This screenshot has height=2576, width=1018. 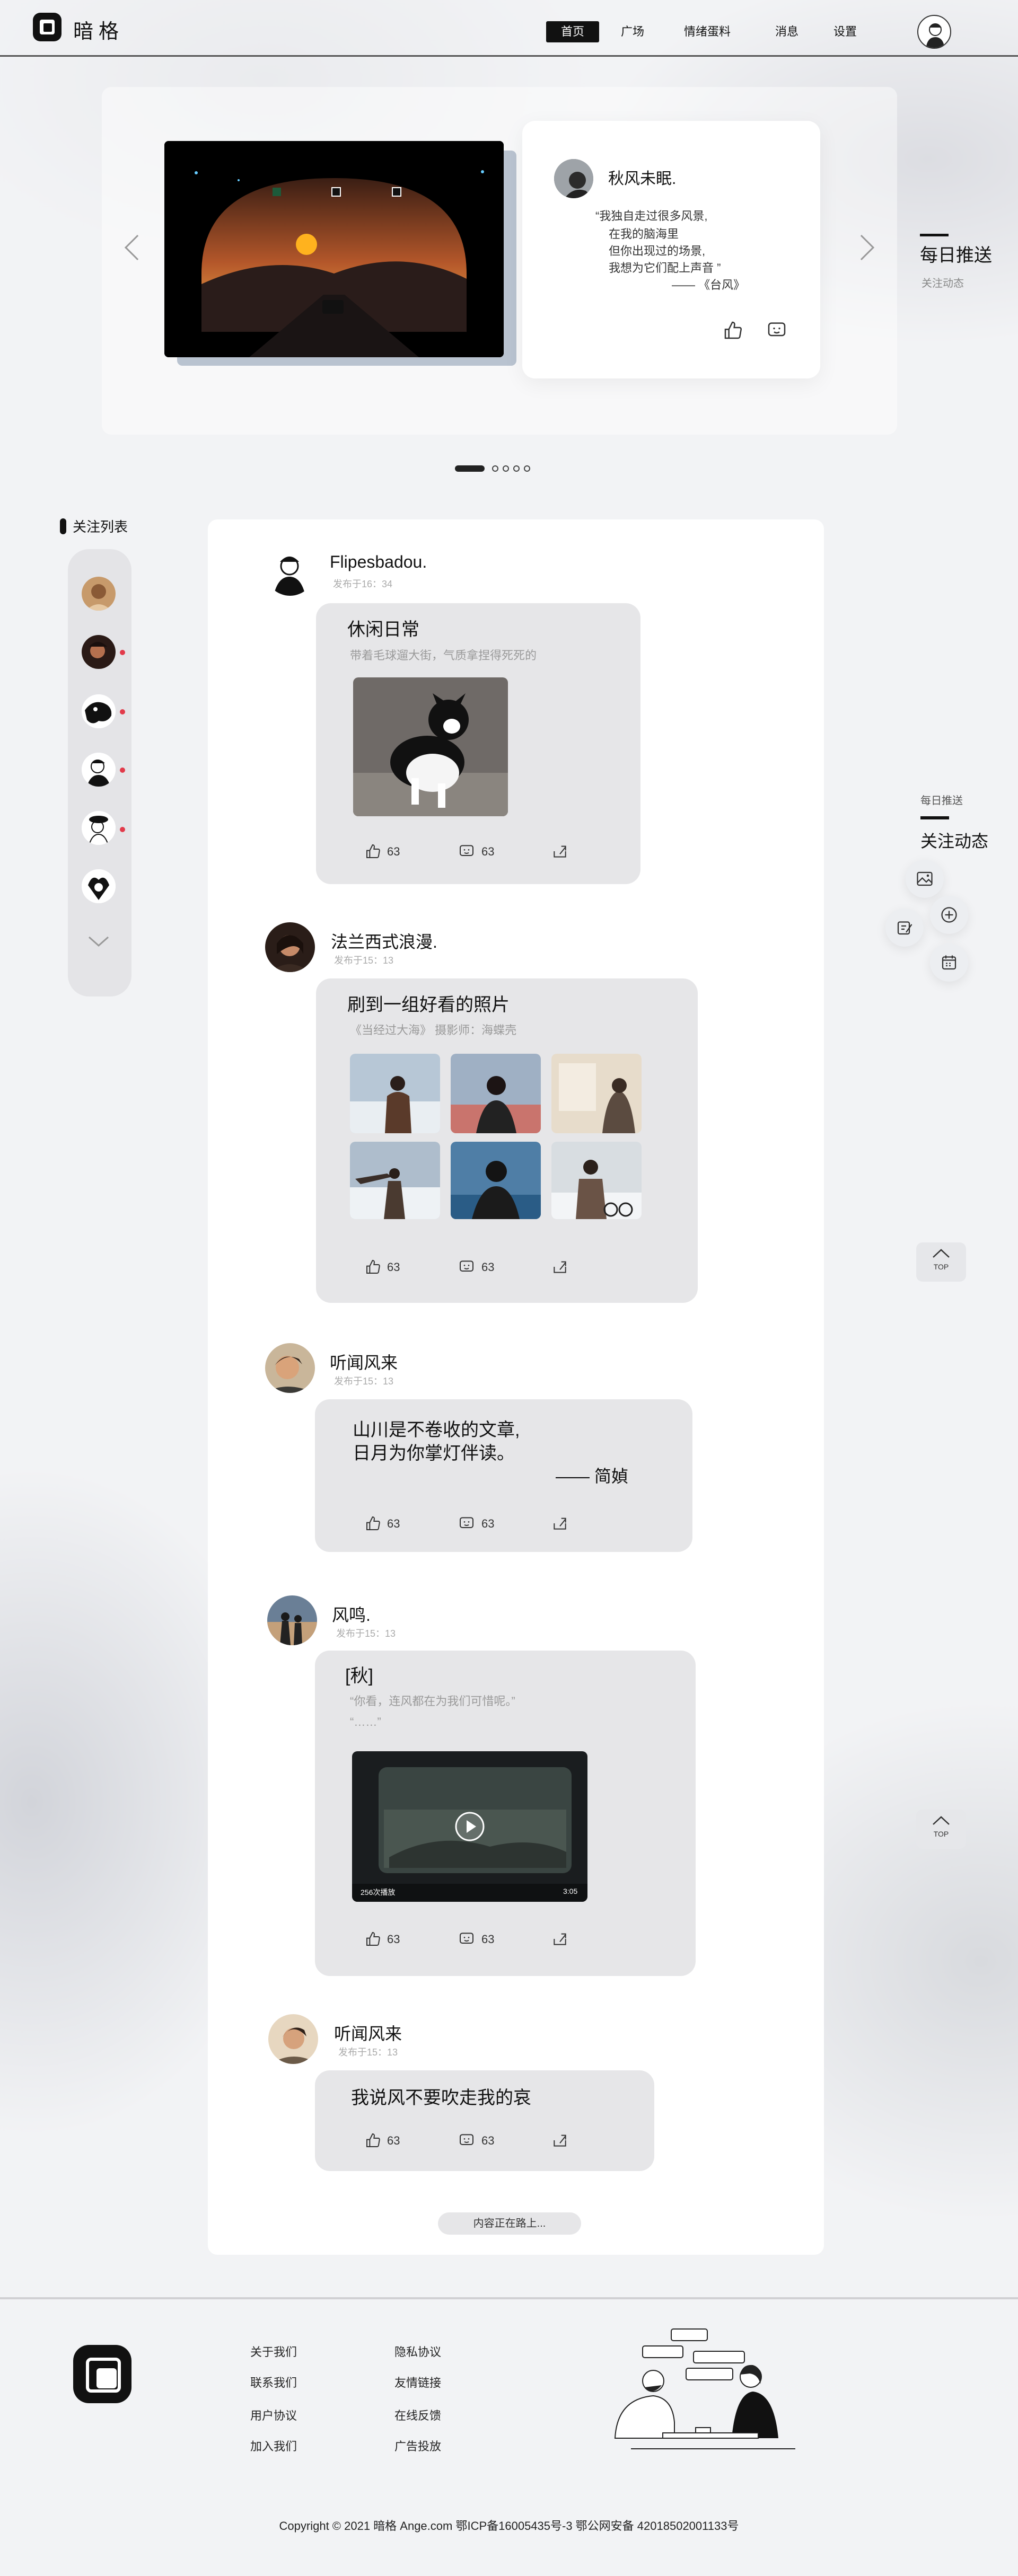 What do you see at coordinates (470, 468) in the screenshot?
I see `carousel-dot-active` at bounding box center [470, 468].